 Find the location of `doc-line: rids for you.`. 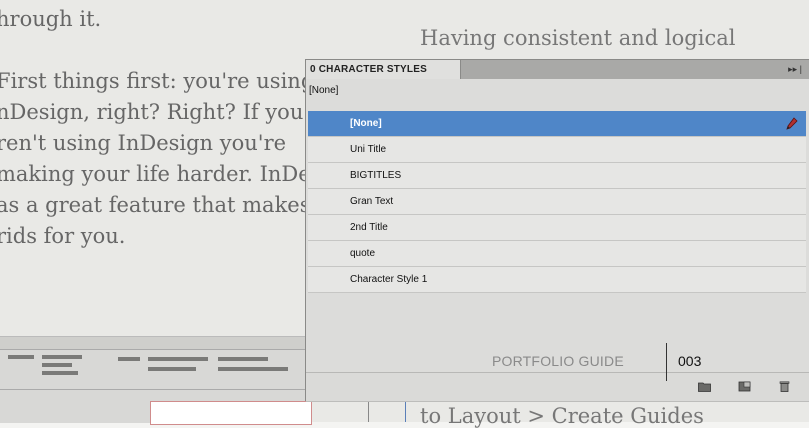

doc-line: rids for you. is located at coordinates (63, 236).